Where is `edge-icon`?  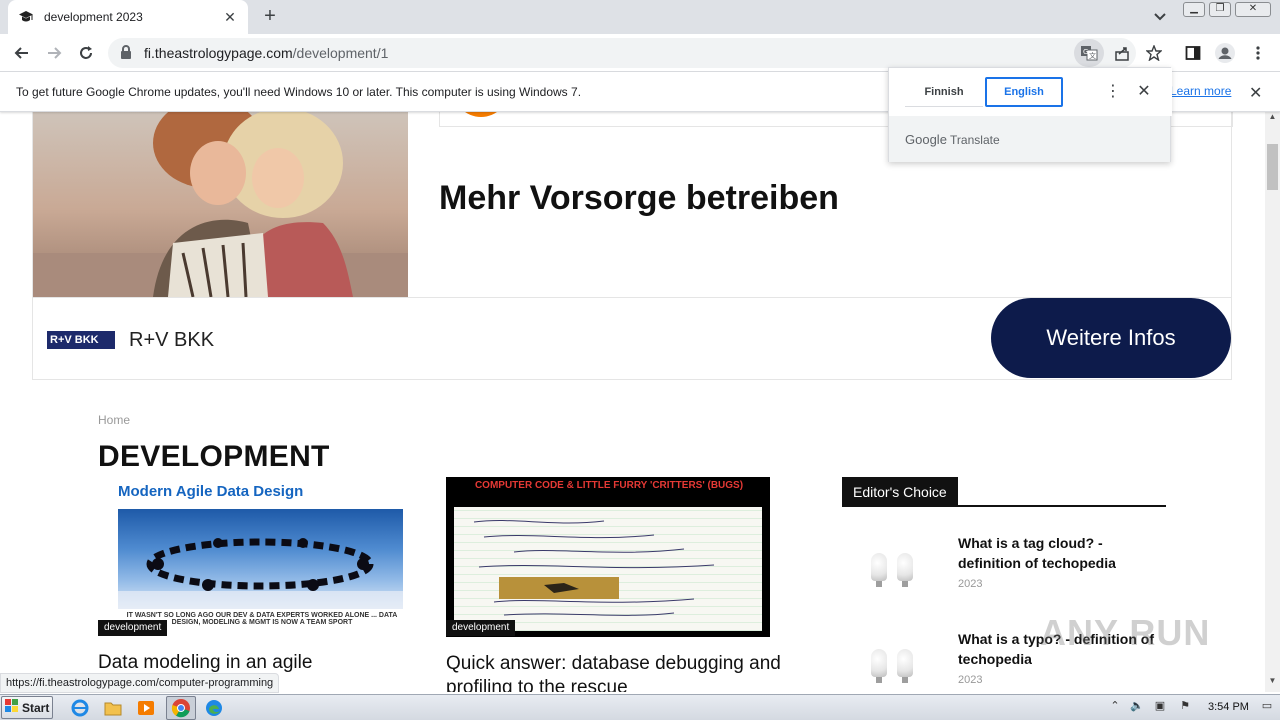
edge-icon is located at coordinates (214, 708).